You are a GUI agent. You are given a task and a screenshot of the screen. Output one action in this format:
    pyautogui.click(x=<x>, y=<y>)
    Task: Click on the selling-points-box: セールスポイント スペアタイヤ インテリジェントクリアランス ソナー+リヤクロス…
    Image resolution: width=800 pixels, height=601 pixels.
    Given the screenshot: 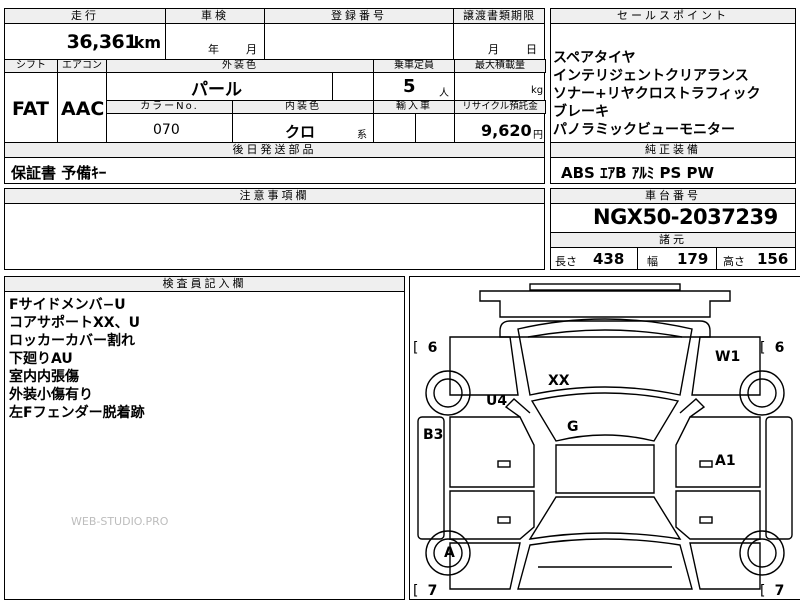 What is the action you would take?
    pyautogui.click(x=673, y=75)
    